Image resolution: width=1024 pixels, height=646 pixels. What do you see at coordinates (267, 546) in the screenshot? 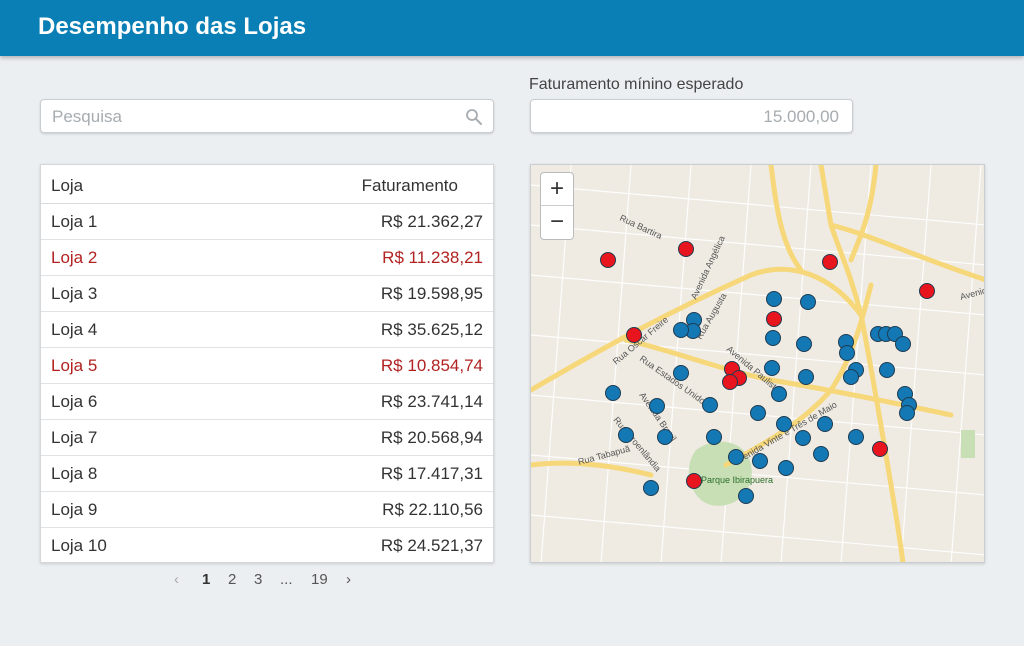
I see `table-row: Loja 10 R$ 24.521,37` at bounding box center [267, 546].